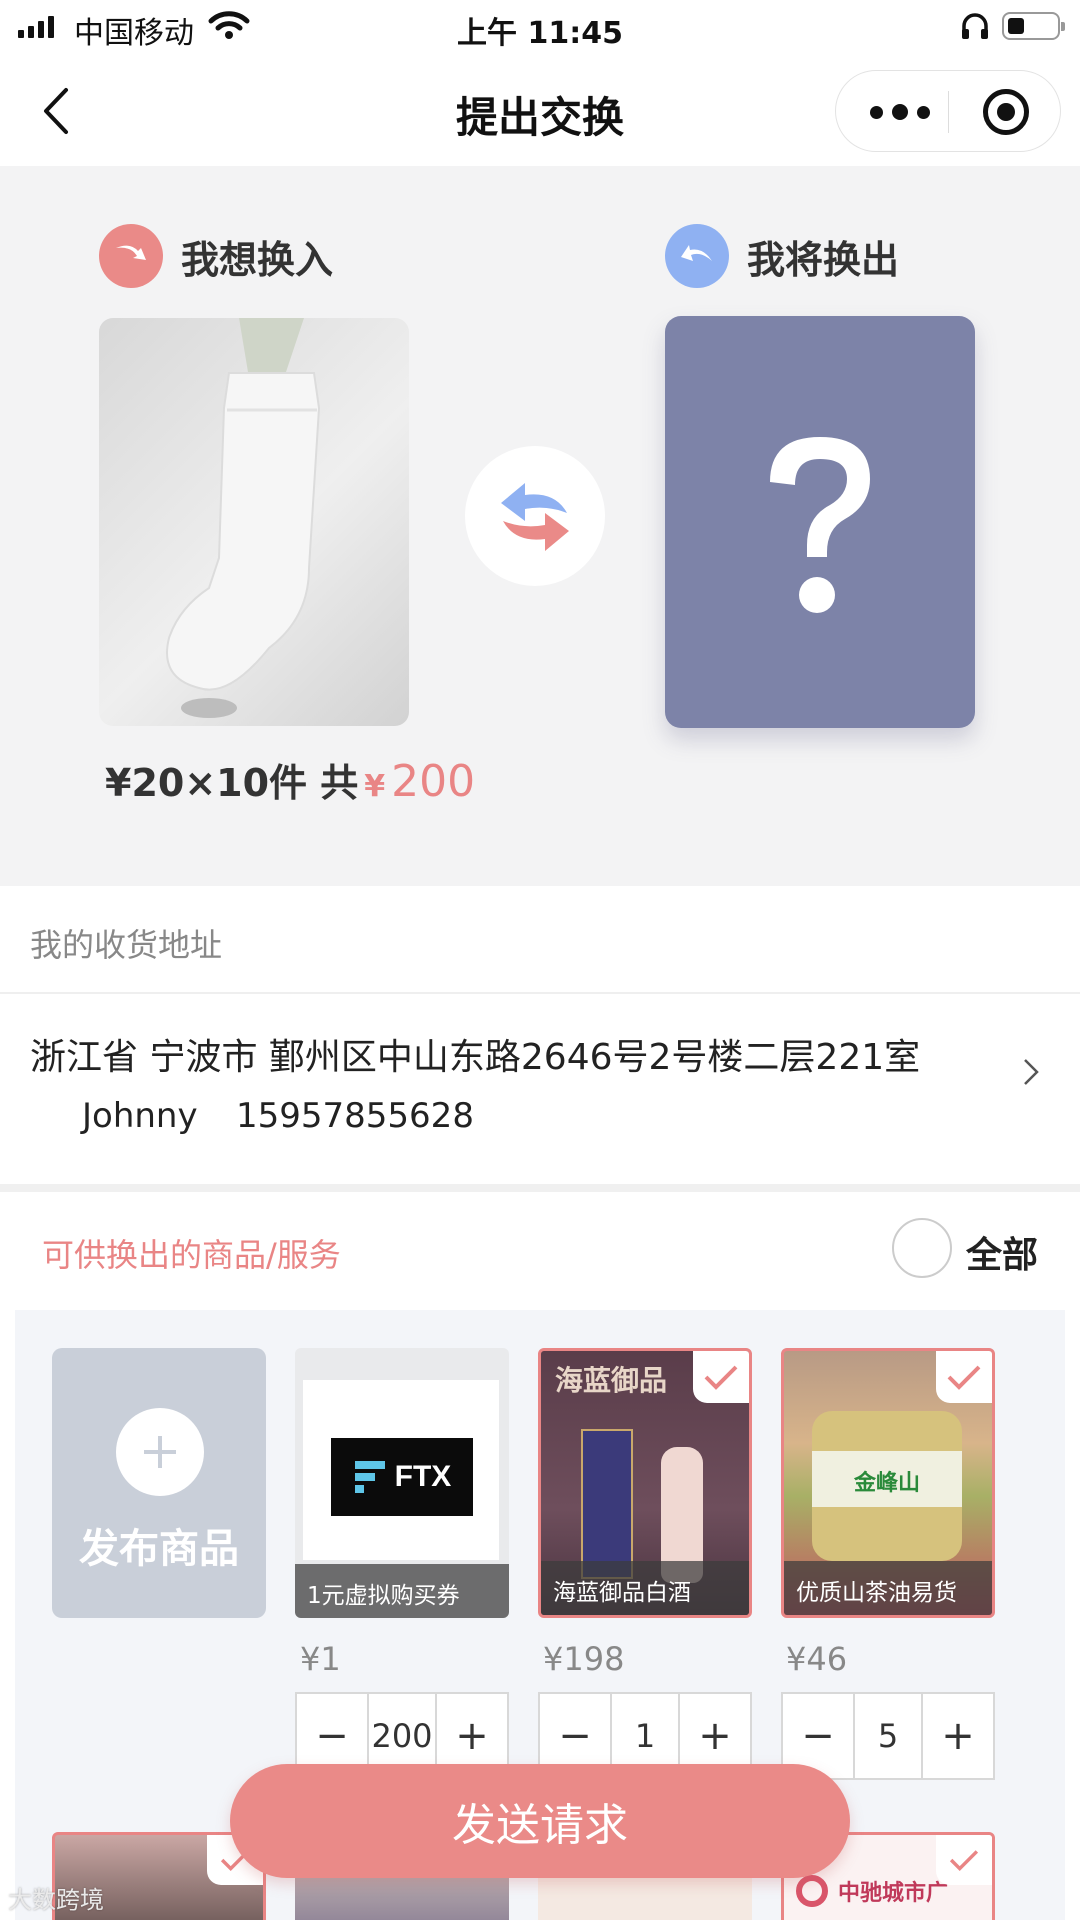 This screenshot has height=1920, width=1080. I want to click on send-request-button: 发送请求, so click(540, 1821).